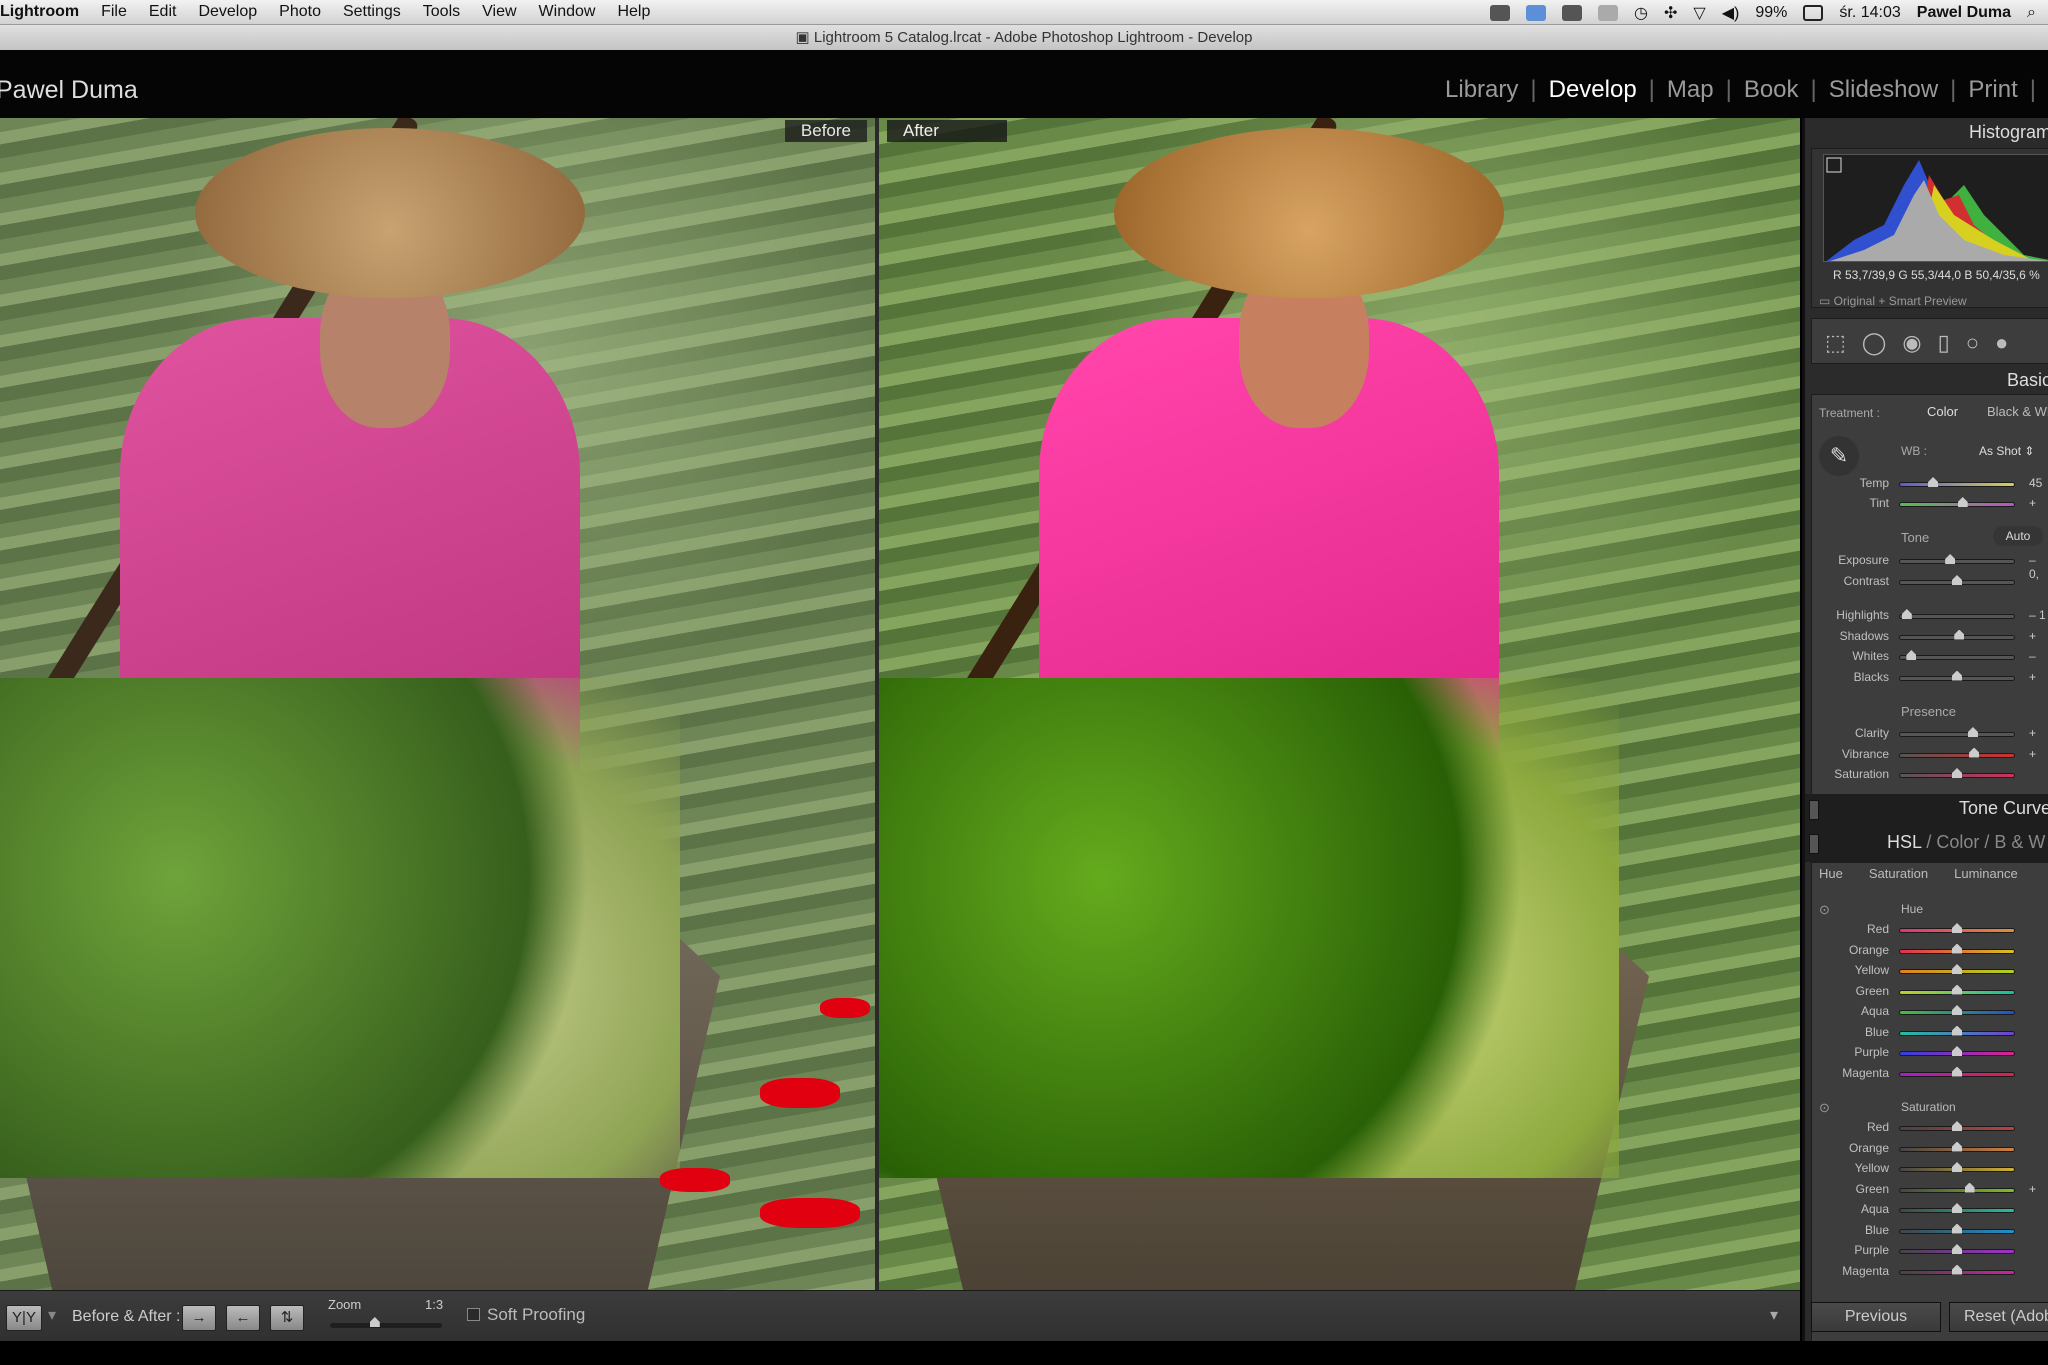 The height and width of the screenshot is (1365, 2048). Describe the element at coordinates (1942, 411) in the screenshot. I see `treatment-color: Color` at that location.